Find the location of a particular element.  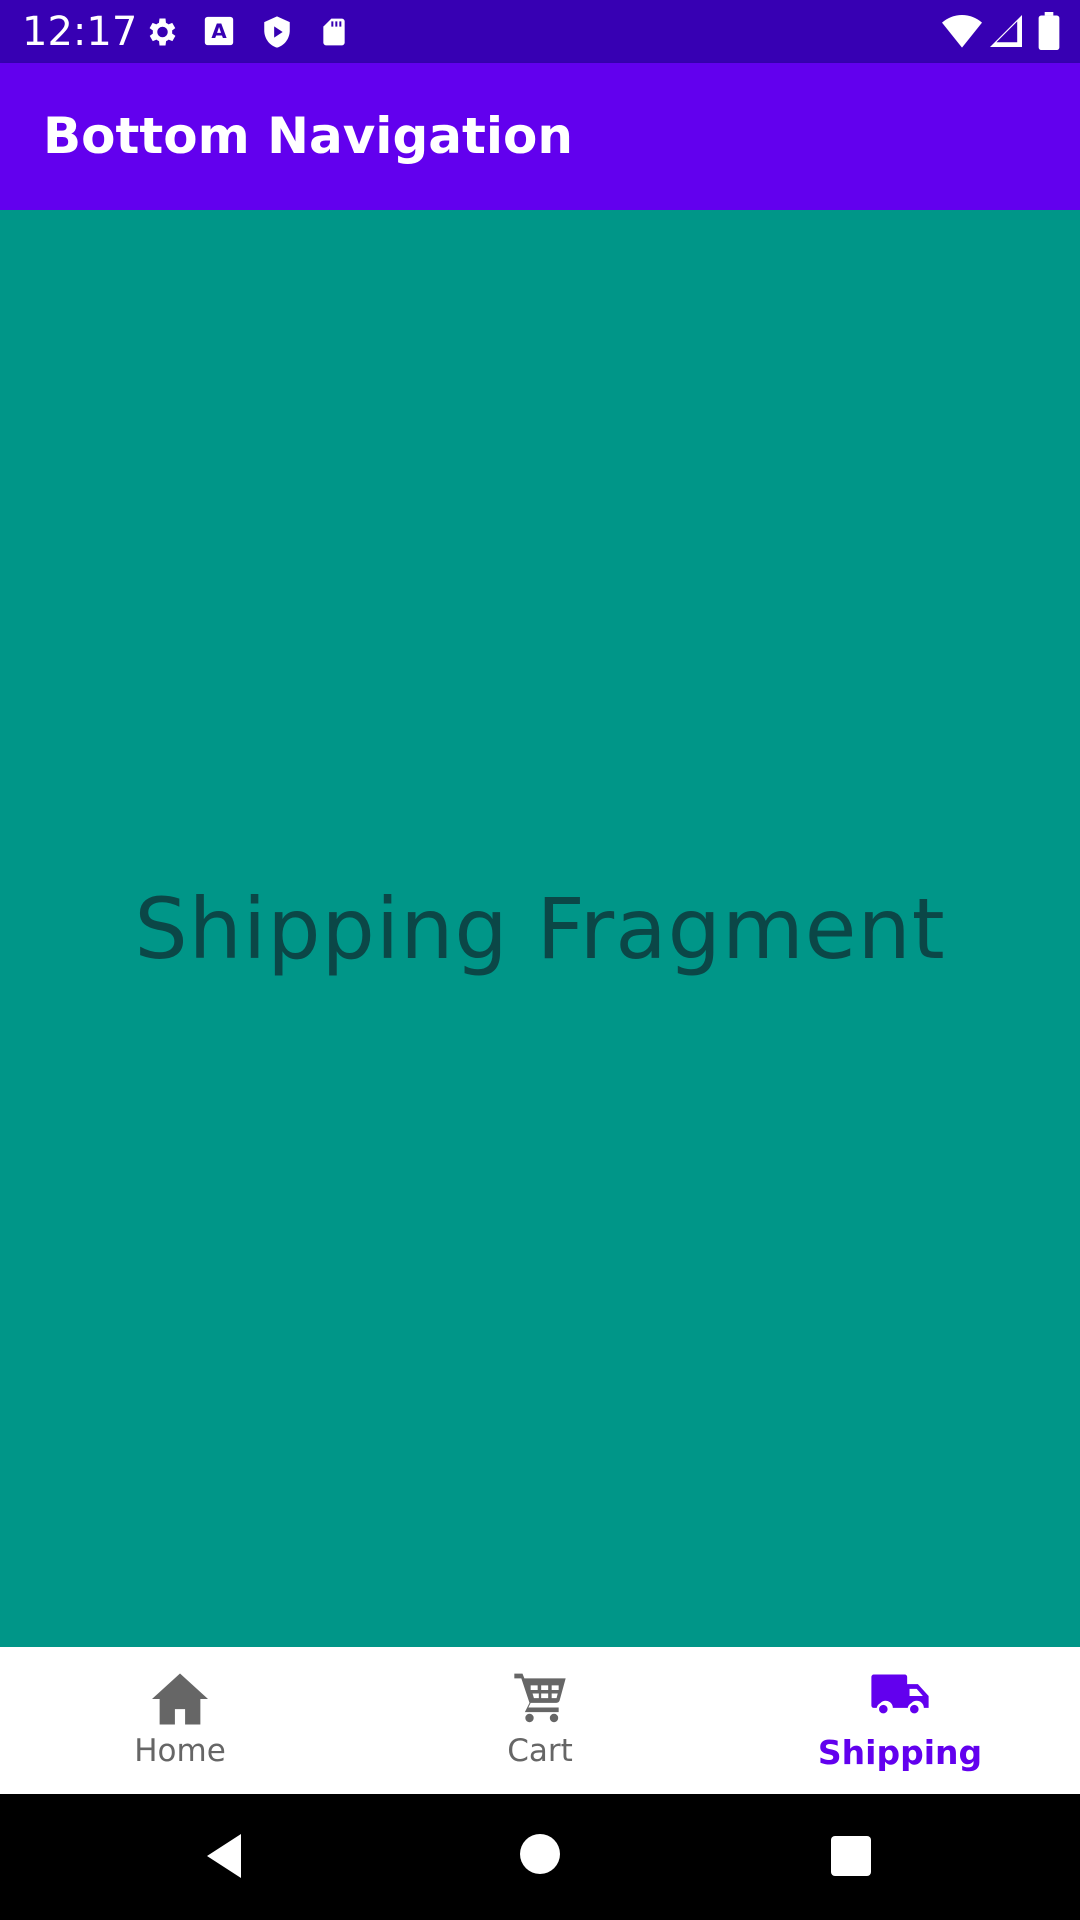

nav-label-cart: Cart is located at coordinates (540, 1751).